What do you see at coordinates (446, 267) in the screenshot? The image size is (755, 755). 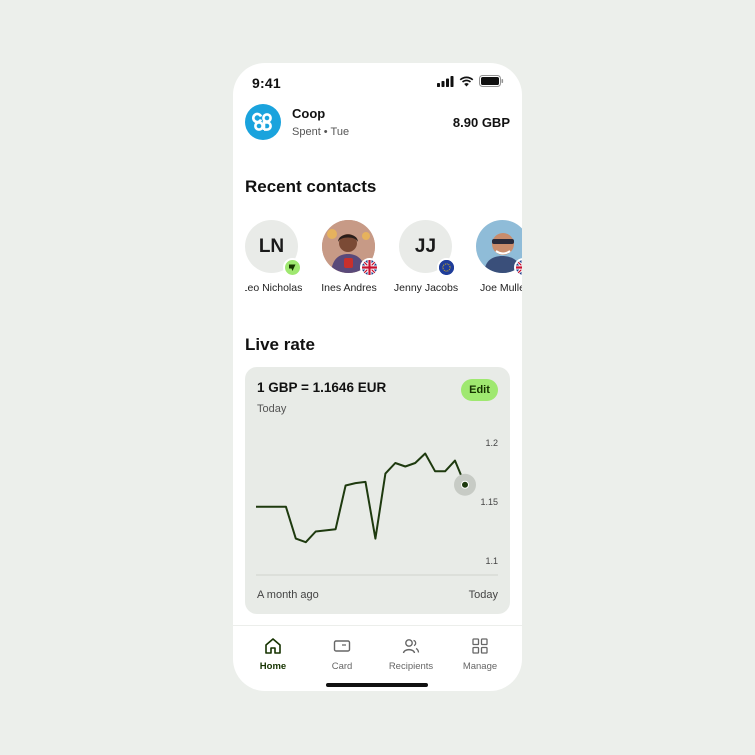 I see `eu-flag-icon` at bounding box center [446, 267].